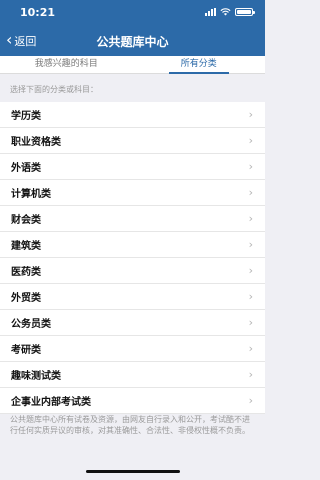  What do you see at coordinates (132, 193) in the screenshot?
I see `category-row: 计算机类 ›` at bounding box center [132, 193].